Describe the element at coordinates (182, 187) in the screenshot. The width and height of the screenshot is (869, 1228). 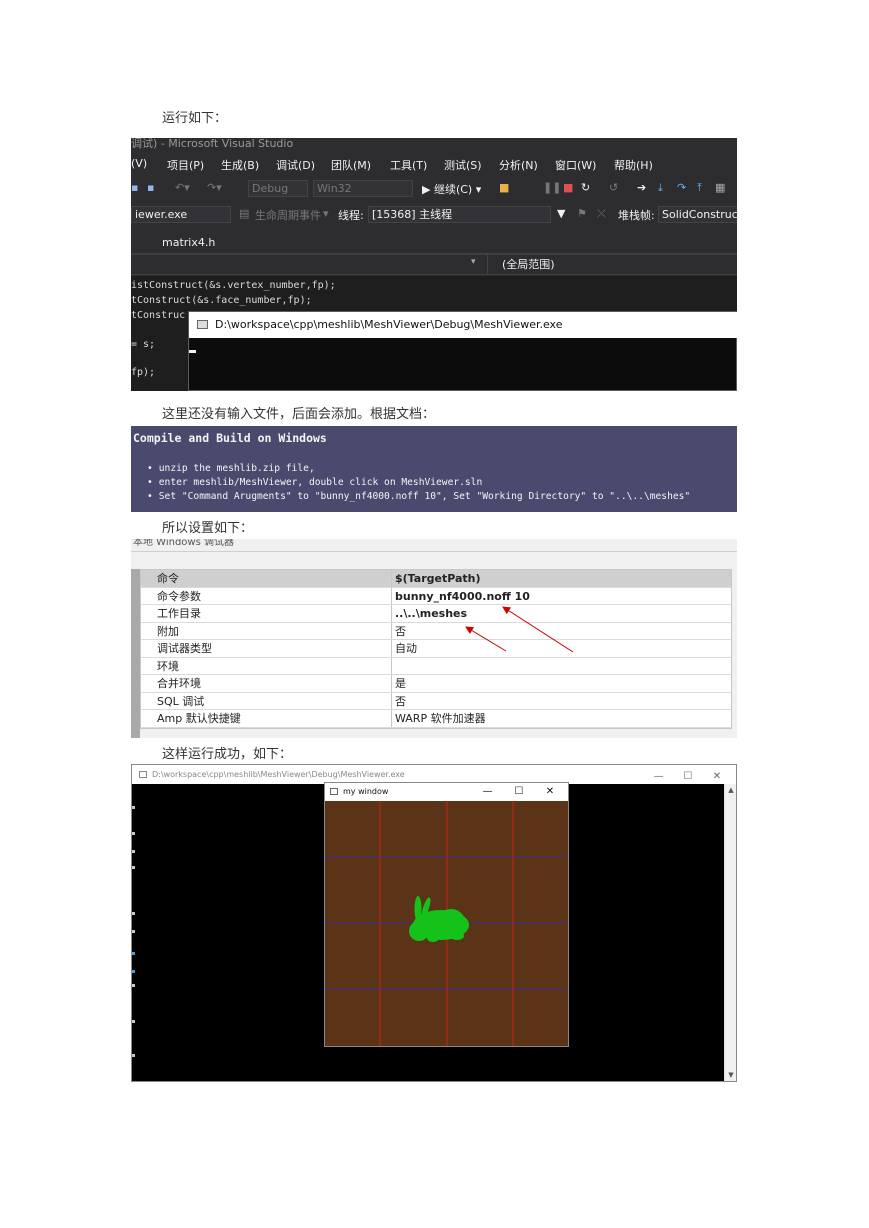
I see `undo-icon: ↶▾` at that location.